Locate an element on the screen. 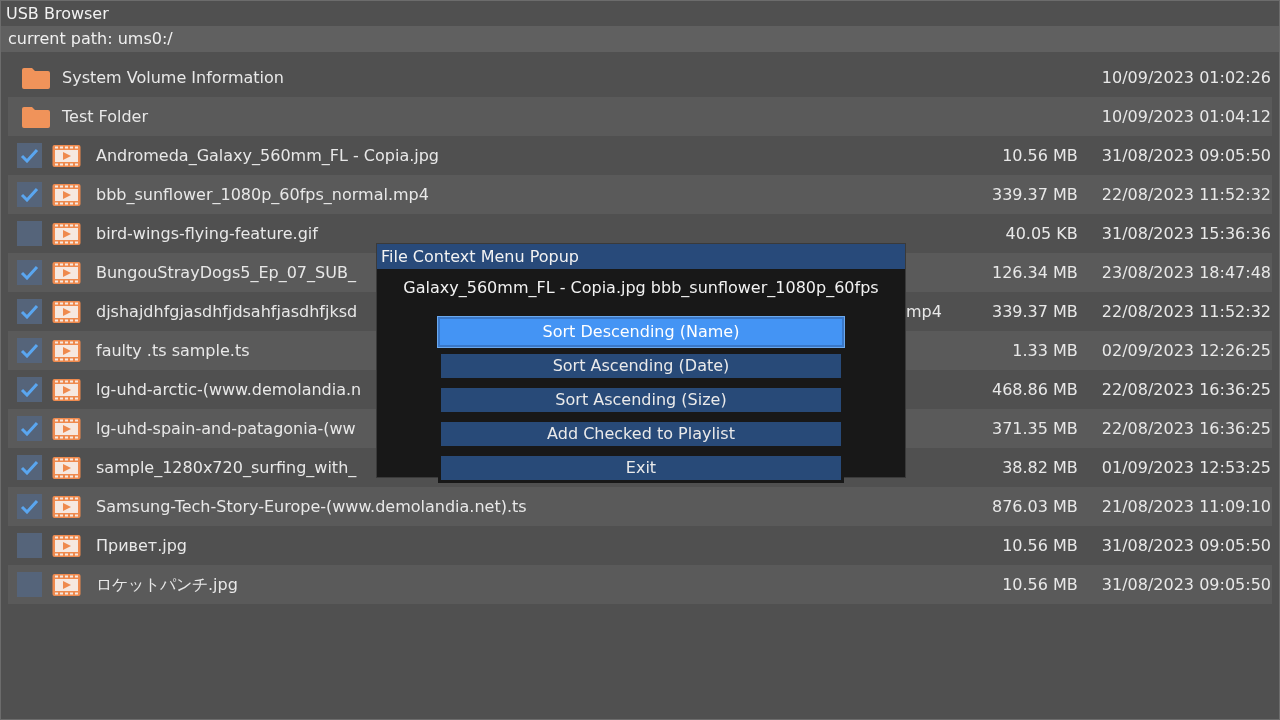 The image size is (1280, 720). file-name: sample_1280x720_surfing_with_ is located at coordinates (226, 467).